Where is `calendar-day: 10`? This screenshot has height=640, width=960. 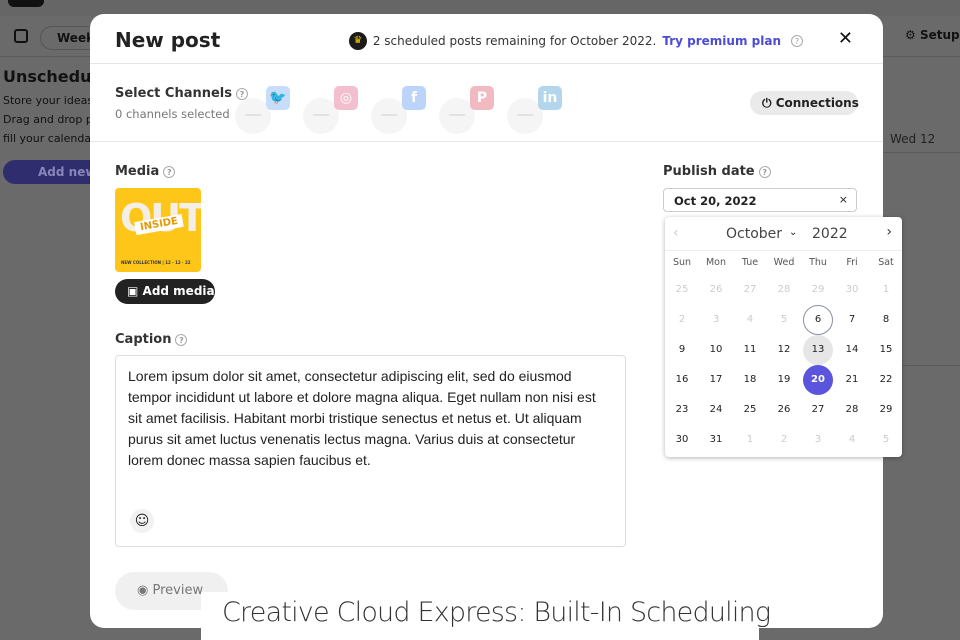
calendar-day: 10 is located at coordinates (716, 350).